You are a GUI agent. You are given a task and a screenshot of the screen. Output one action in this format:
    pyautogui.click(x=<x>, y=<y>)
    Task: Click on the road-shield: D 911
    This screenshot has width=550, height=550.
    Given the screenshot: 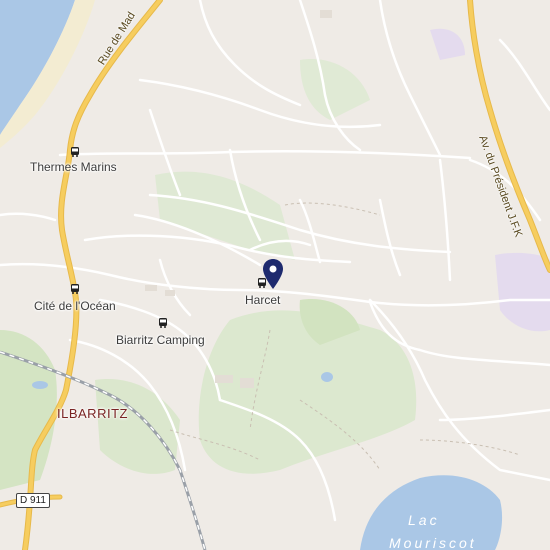 What is the action you would take?
    pyautogui.click(x=33, y=500)
    